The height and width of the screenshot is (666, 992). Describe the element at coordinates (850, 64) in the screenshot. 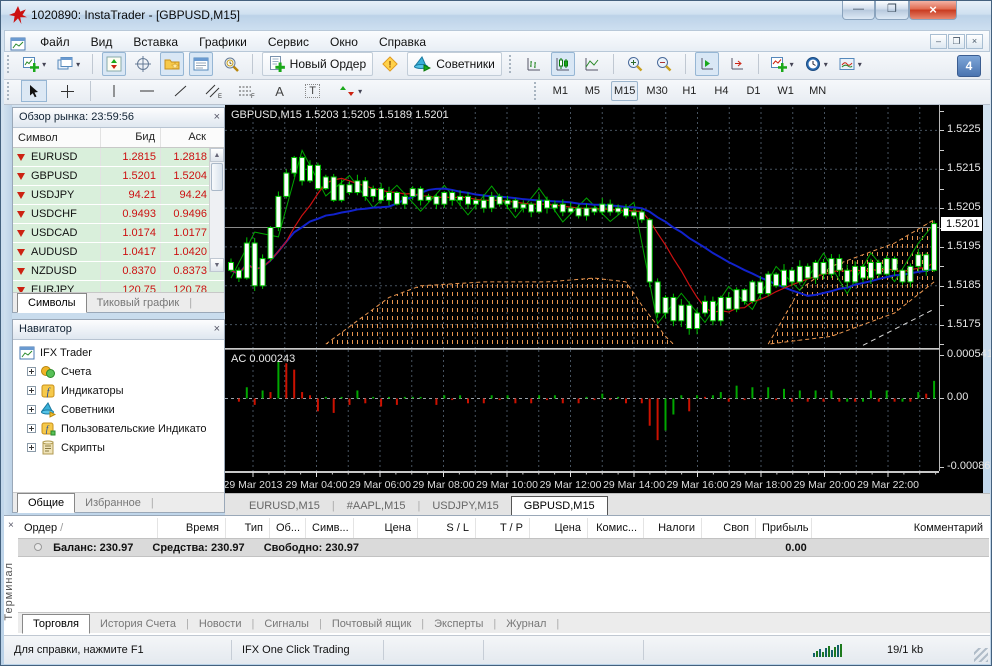

I see `templates-button: ▾` at that location.